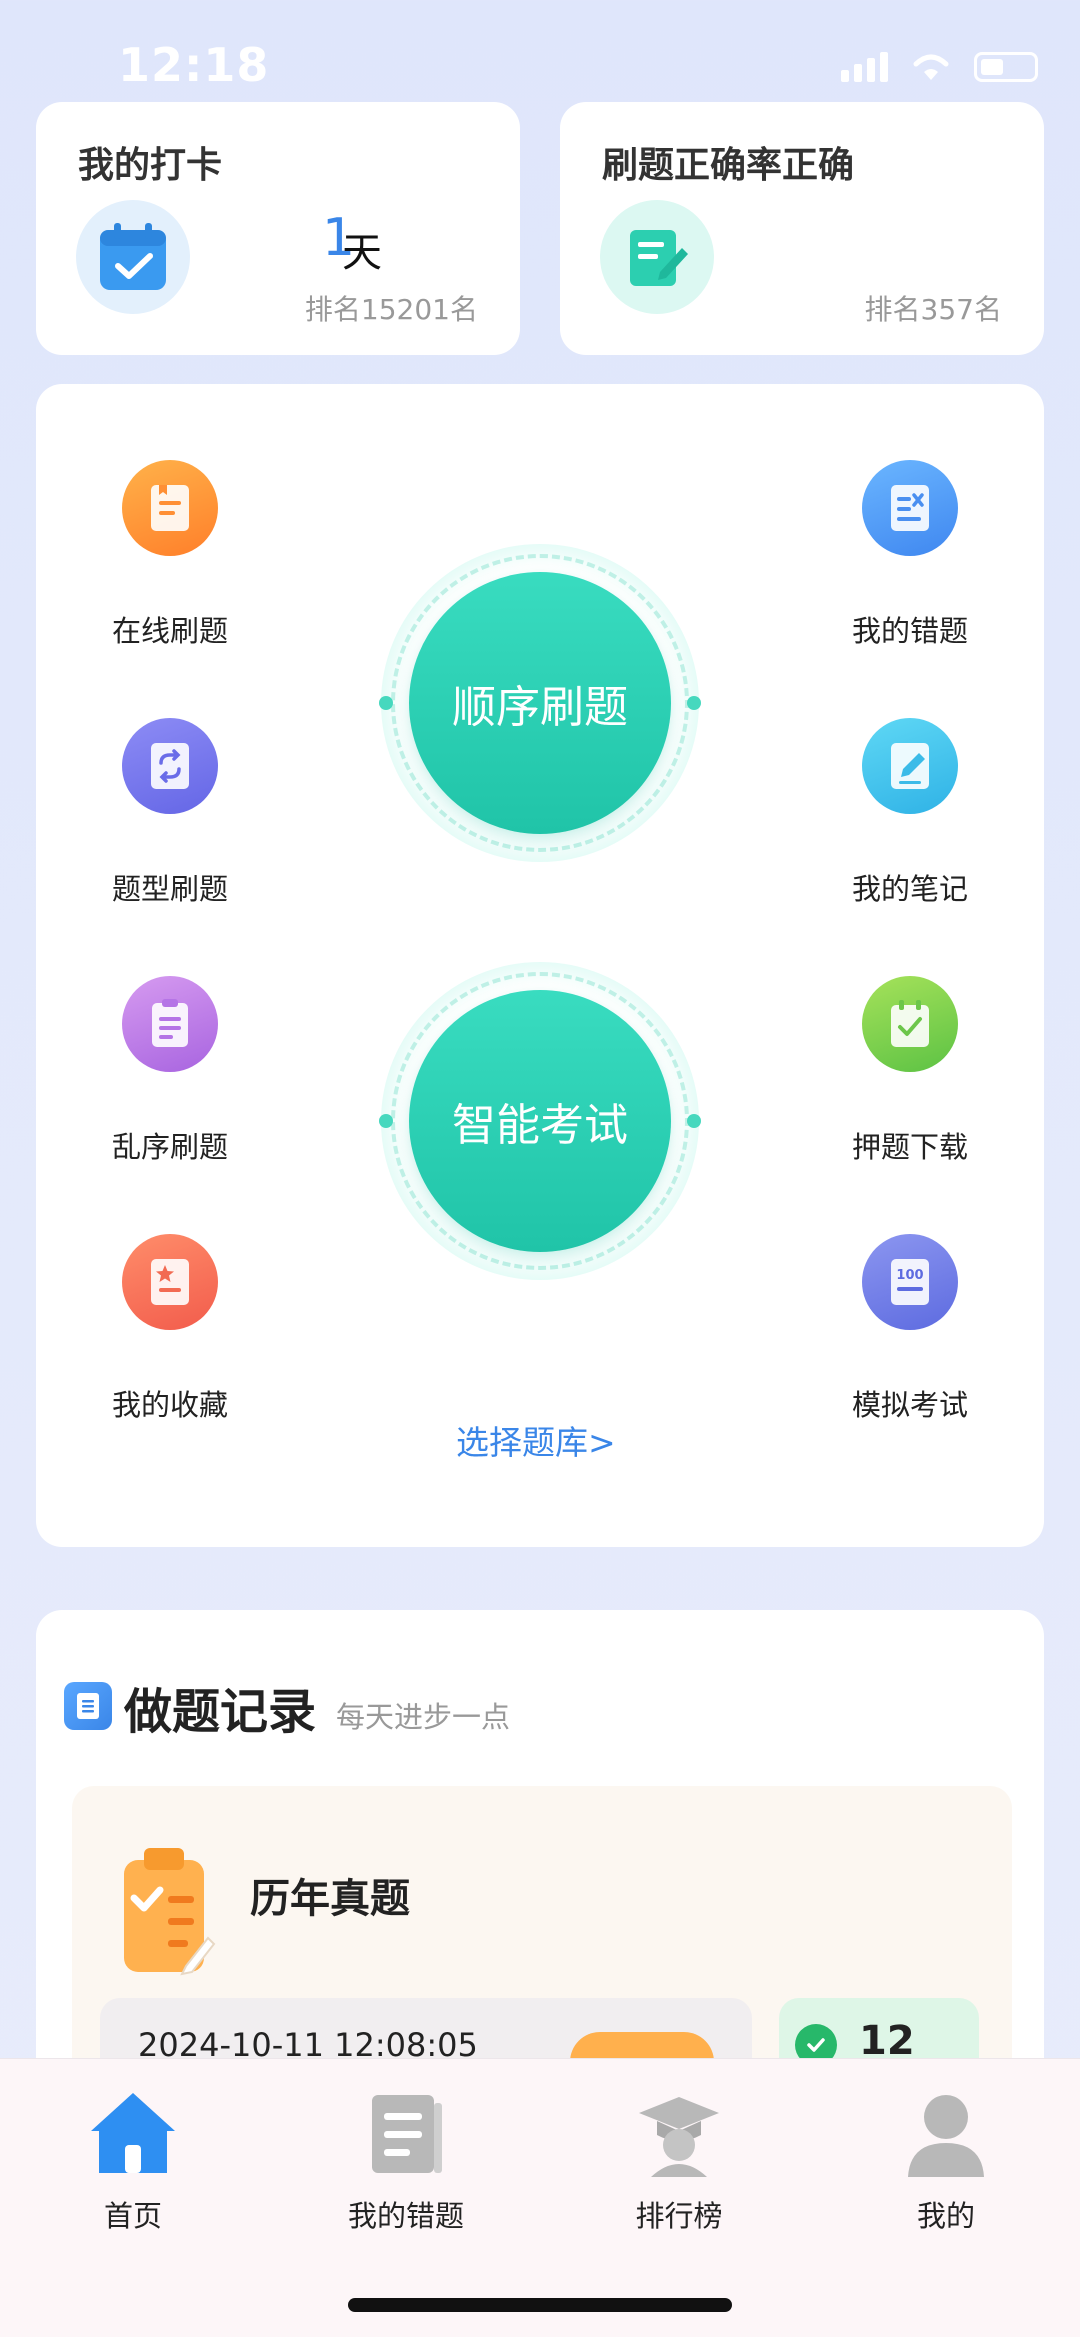 The height and width of the screenshot is (2337, 1080). Describe the element at coordinates (910, 508) in the screenshot. I see `wrong-doc-icon` at that location.